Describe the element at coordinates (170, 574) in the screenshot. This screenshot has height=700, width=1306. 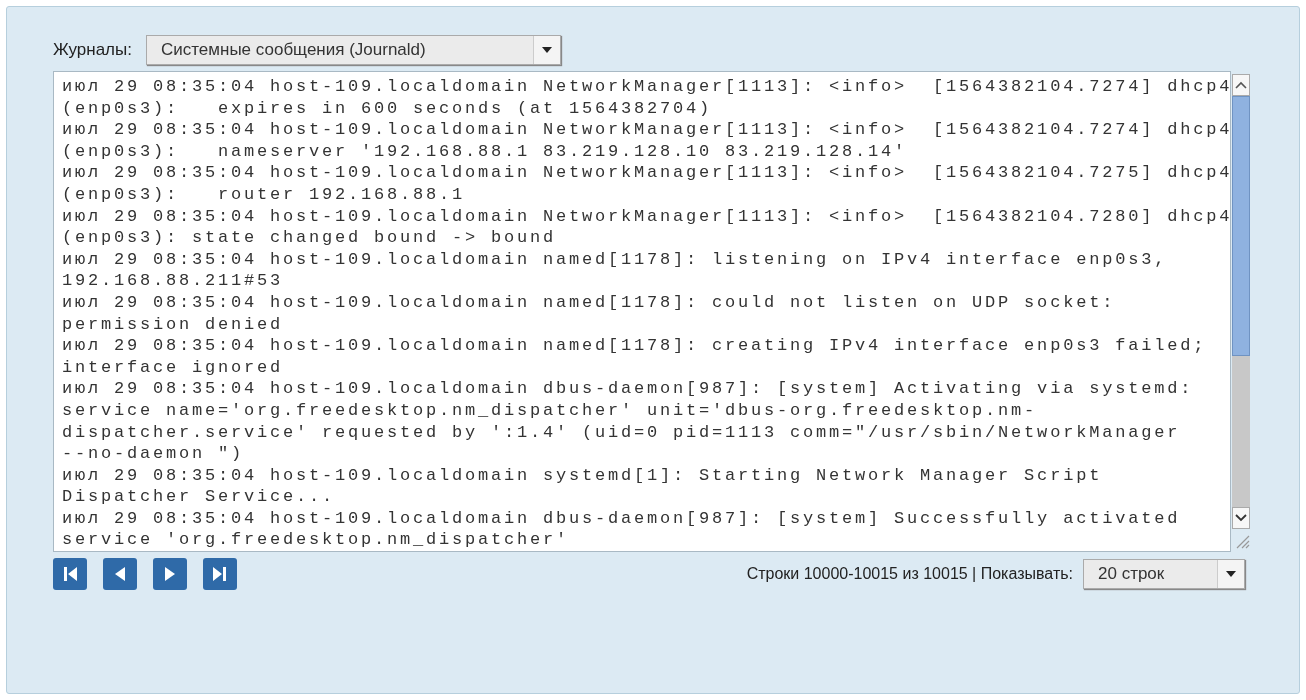
I see `next-page-button` at that location.